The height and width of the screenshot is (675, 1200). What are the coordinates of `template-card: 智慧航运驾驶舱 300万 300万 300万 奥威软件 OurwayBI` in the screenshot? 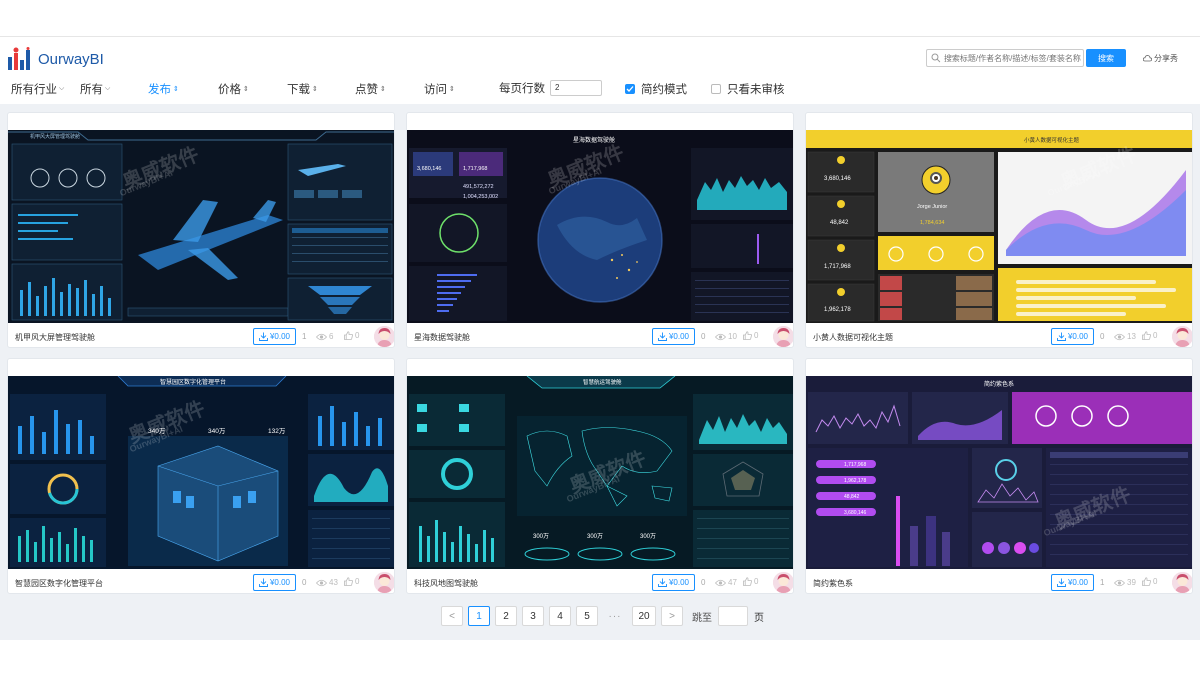 It's located at (600, 476).